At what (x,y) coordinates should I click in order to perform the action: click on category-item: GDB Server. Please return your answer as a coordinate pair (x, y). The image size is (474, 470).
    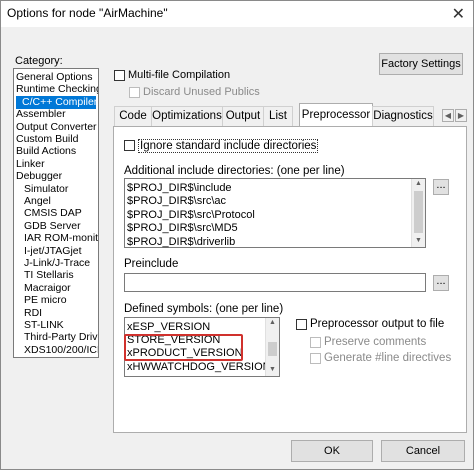
    Looking at the image, I should click on (52, 226).